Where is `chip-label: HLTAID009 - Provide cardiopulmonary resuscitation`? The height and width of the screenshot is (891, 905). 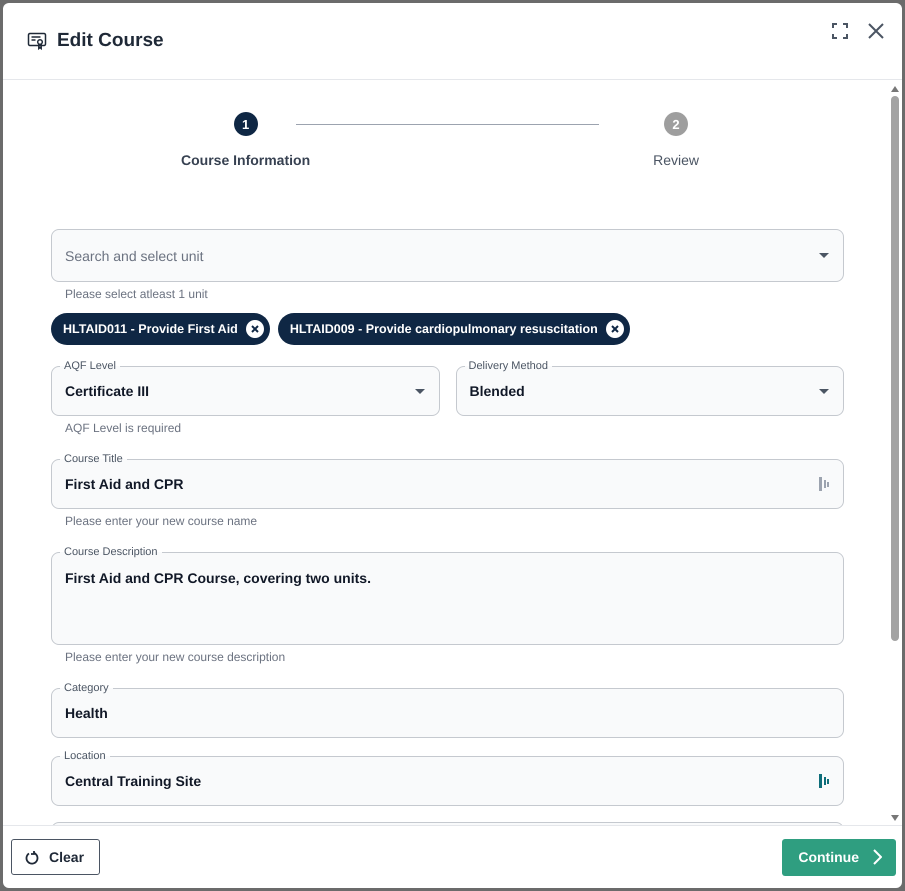
chip-label: HLTAID009 - Provide cardiopulmonary resuscitation is located at coordinates (444, 329).